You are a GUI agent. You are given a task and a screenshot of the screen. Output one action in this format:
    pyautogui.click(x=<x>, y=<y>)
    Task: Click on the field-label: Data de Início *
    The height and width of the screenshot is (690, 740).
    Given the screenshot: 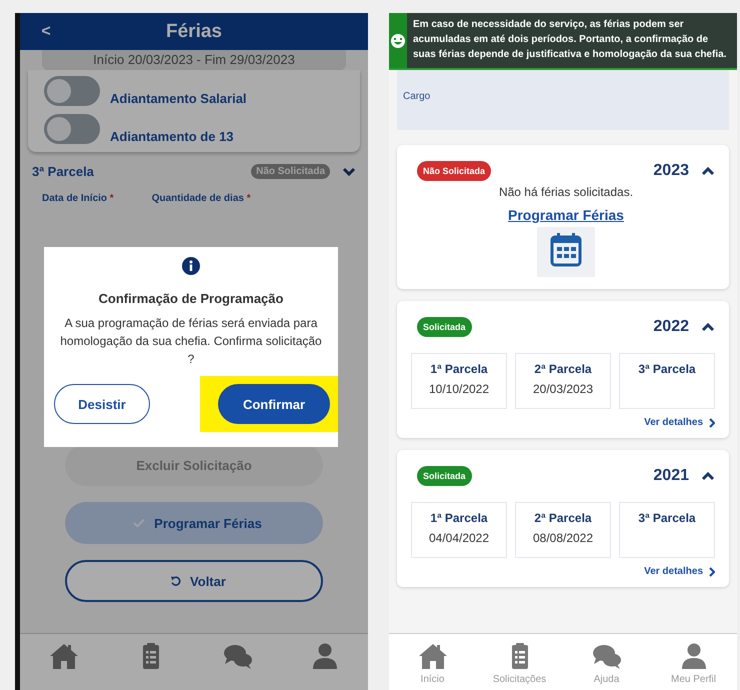 What is the action you would take?
    pyautogui.click(x=78, y=198)
    